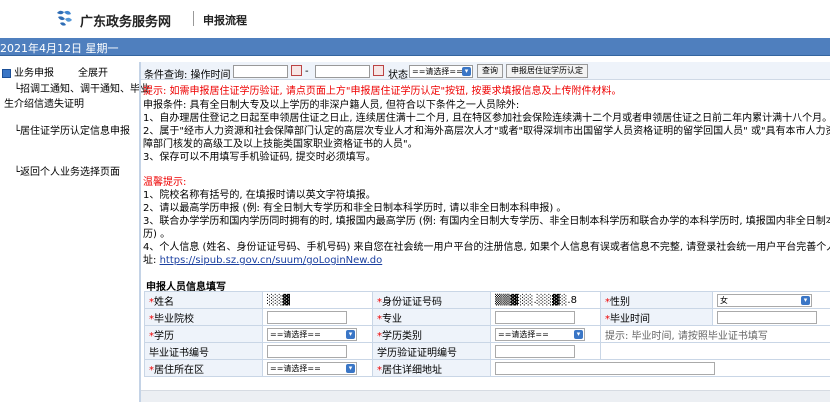 The image size is (830, 402). What do you see at coordinates (67, 170) in the screenshot?
I see `sidebar-item-back: └返回个人业务选择页面` at bounding box center [67, 170].